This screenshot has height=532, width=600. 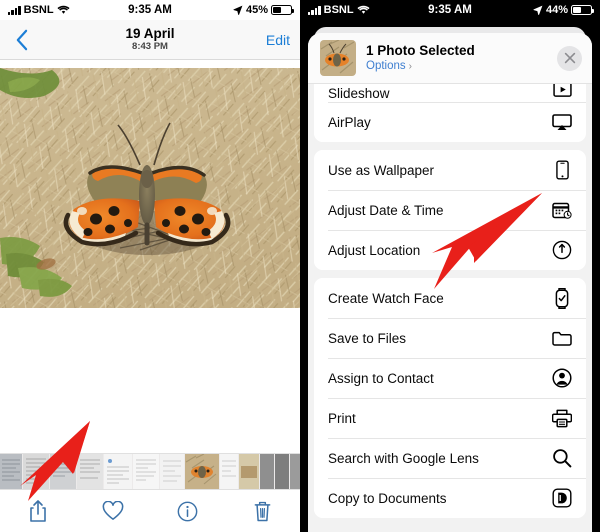 I want to click on photo-title-block: 19 April 8:43 PM, so click(x=150, y=39).